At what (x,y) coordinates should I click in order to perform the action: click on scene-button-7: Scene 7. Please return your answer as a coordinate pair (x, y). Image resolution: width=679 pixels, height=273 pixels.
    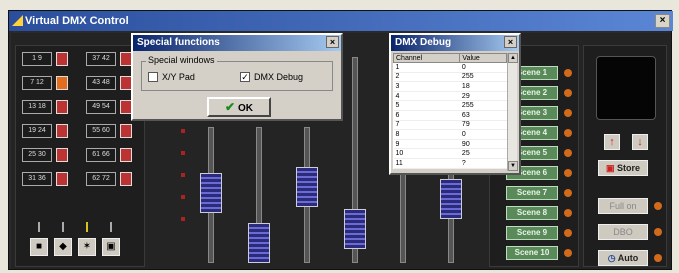
    Looking at the image, I should click on (532, 193).